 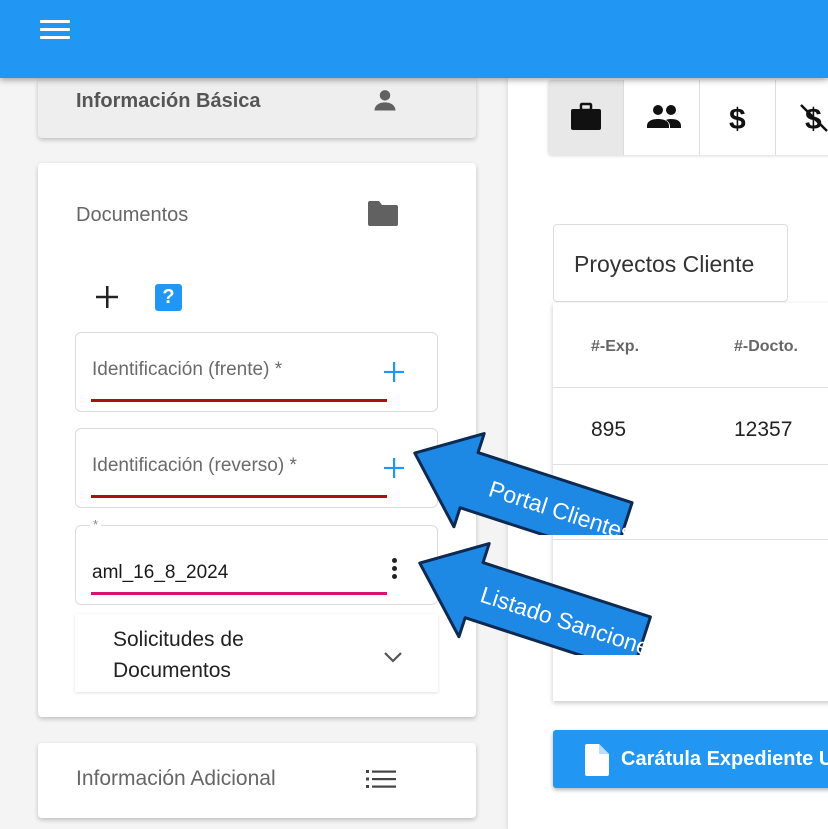 What do you see at coordinates (168, 297) in the screenshot?
I see `help-icon: ?` at bounding box center [168, 297].